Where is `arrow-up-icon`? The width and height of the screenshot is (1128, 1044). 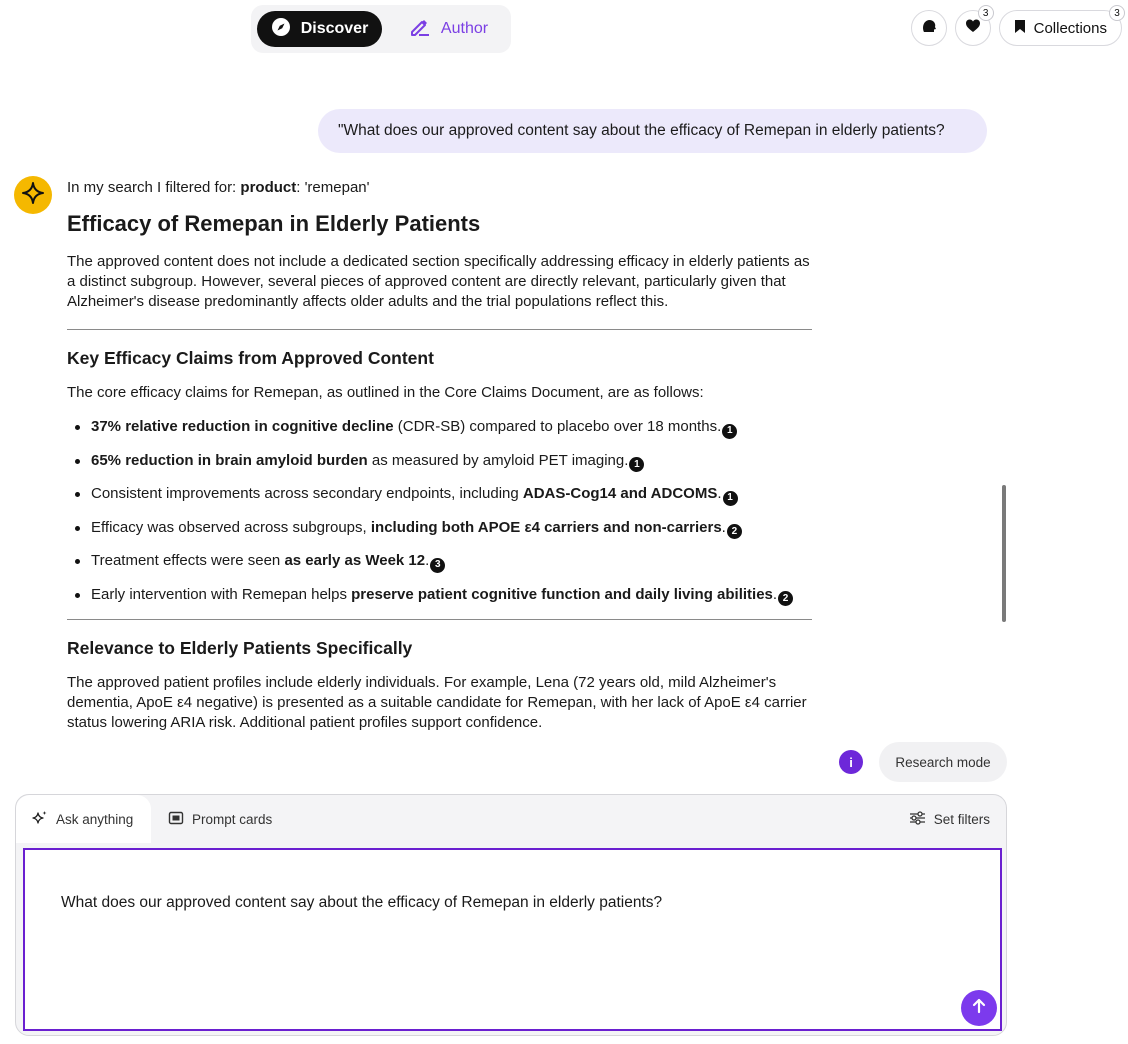
arrow-up-icon is located at coordinates (979, 1008).